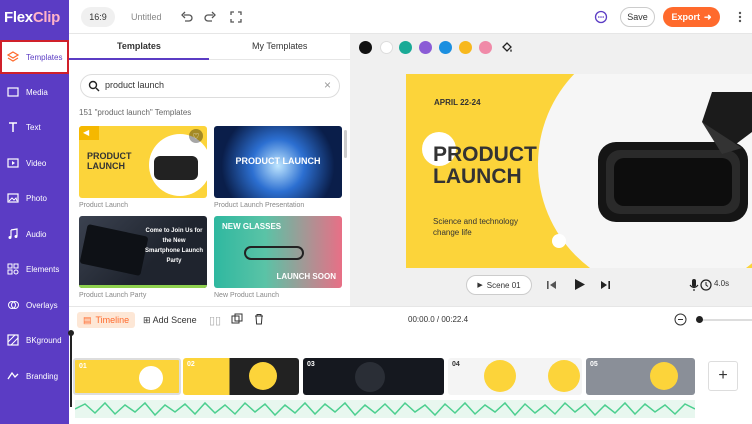 The height and width of the screenshot is (424, 752). What do you see at coordinates (405, 47) in the screenshot?
I see `color-swatch-teal` at bounding box center [405, 47].